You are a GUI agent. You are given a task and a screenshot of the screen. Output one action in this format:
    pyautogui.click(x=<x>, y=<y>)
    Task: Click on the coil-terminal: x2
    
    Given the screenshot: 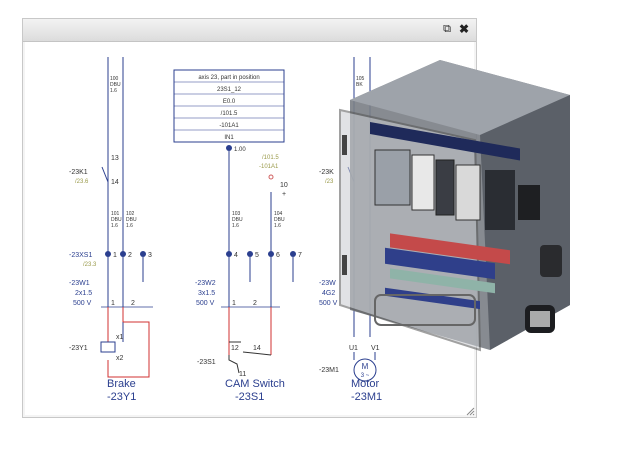 What is the action you would take?
    pyautogui.click(x=120, y=358)
    